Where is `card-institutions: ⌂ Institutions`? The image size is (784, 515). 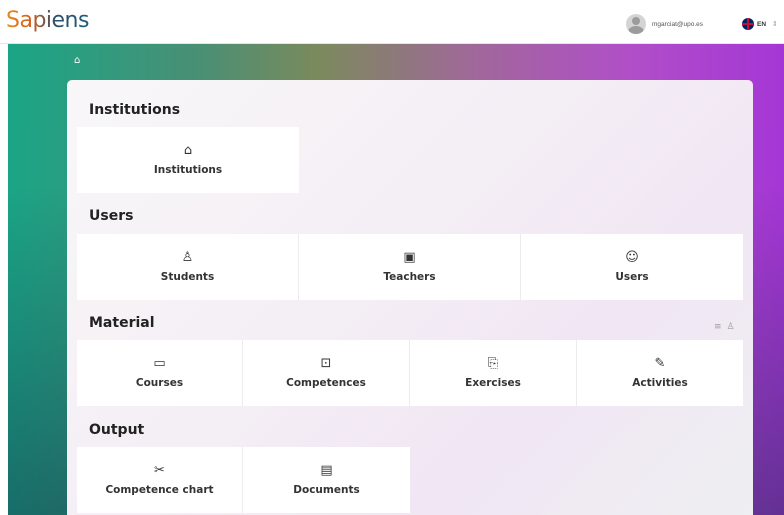 card-institutions: ⌂ Institutions is located at coordinates (188, 160).